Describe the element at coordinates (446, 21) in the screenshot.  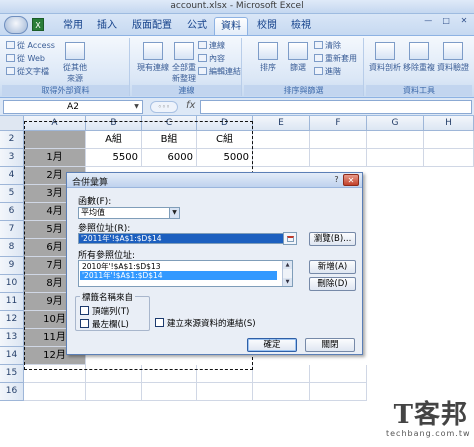
I see `maximize-icon: □` at that location.